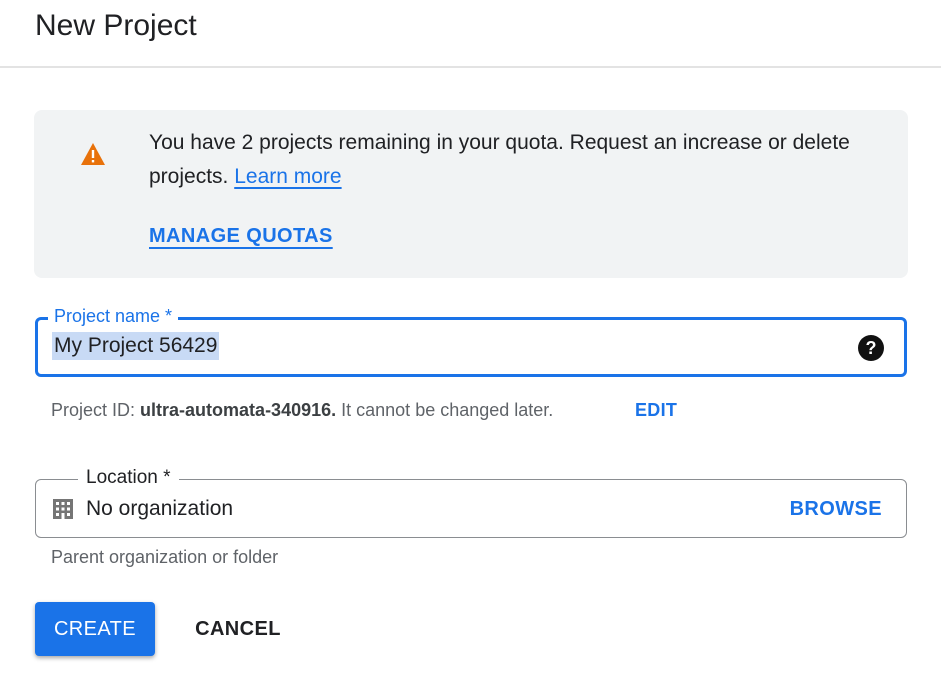 The height and width of the screenshot is (676, 941). I want to click on project-id-prefix: Project ID:, so click(93, 410).